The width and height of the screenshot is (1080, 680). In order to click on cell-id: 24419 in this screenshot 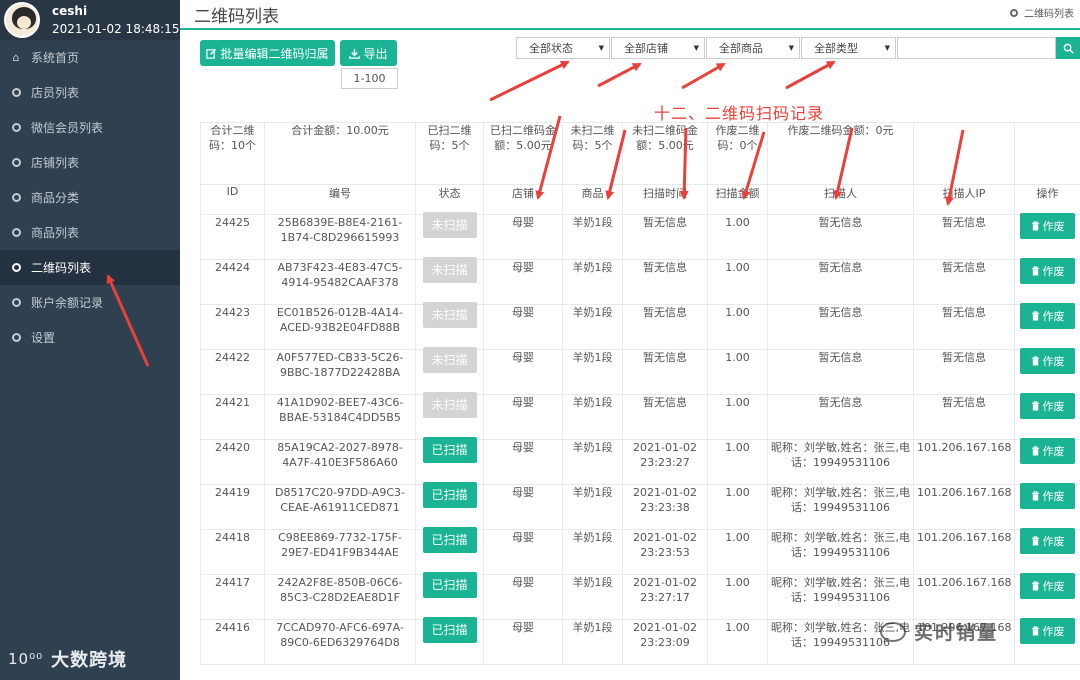, I will do `click(232, 507)`.